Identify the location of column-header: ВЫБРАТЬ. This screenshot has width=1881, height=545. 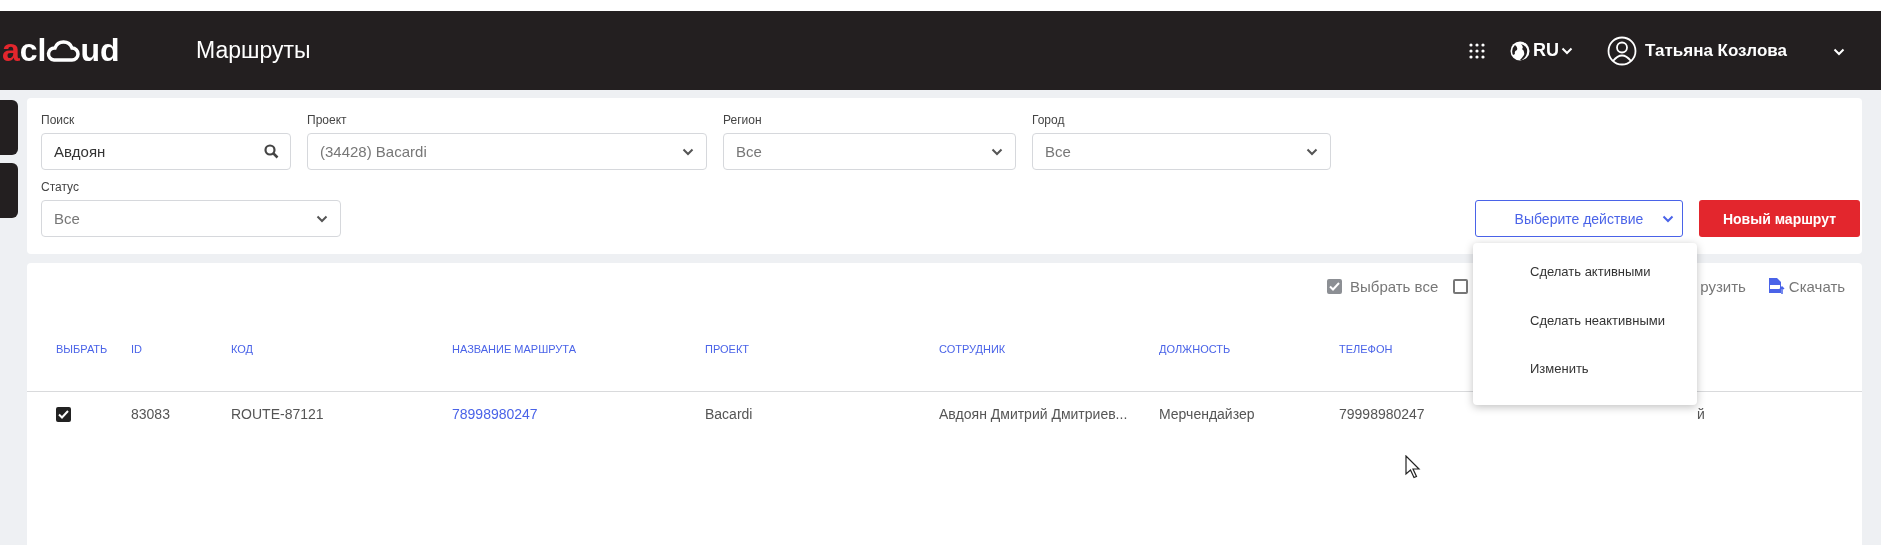
(93, 348).